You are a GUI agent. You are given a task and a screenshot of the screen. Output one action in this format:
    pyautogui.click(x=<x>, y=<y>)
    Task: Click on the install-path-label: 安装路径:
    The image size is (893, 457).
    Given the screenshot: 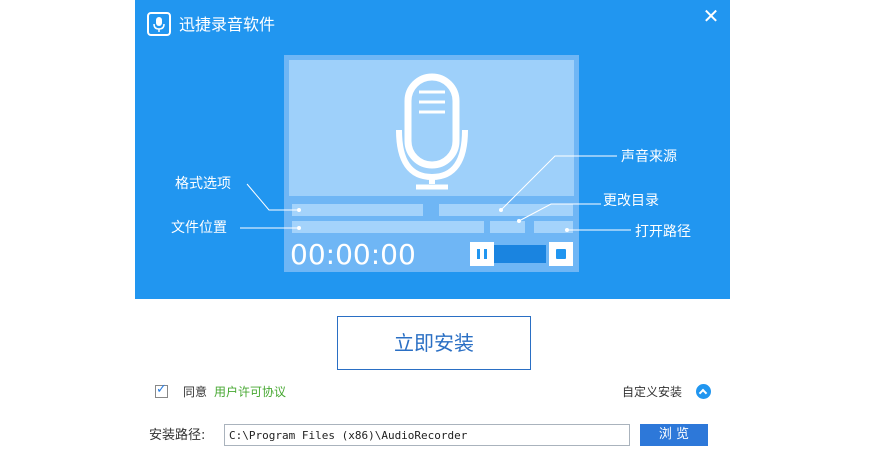 What is the action you would take?
    pyautogui.click(x=177, y=435)
    